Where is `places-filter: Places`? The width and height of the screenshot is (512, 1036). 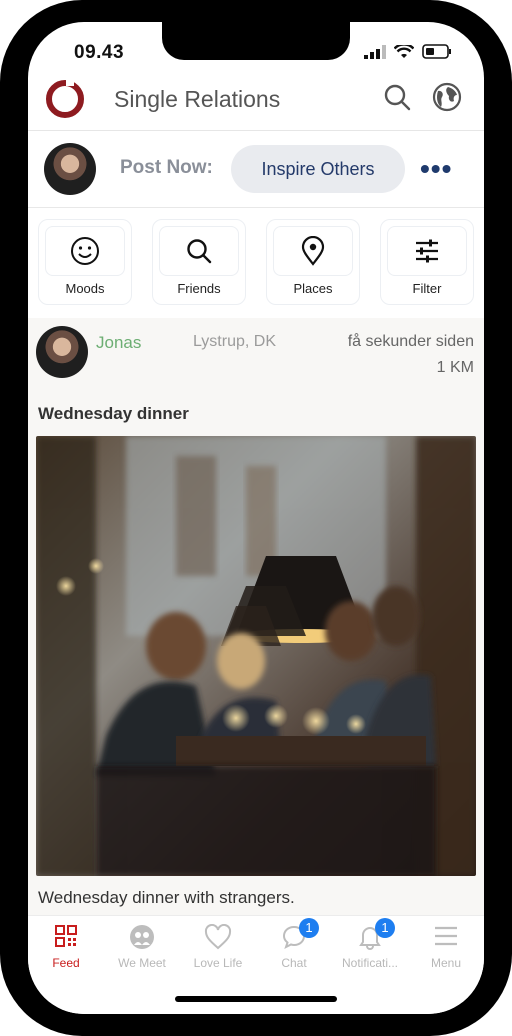 places-filter: Places is located at coordinates (313, 262).